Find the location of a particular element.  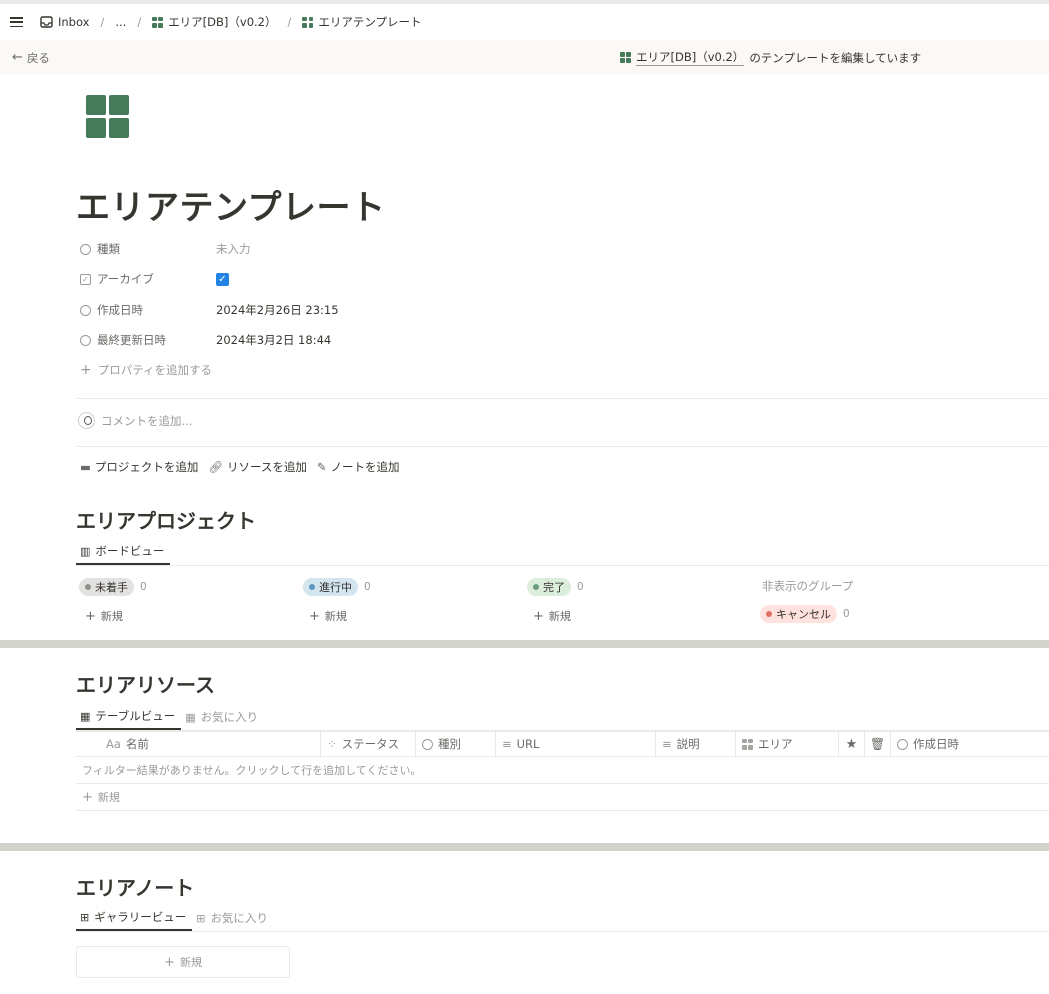

tab-board-view: ▥ ボードビュー is located at coordinates (123, 552).